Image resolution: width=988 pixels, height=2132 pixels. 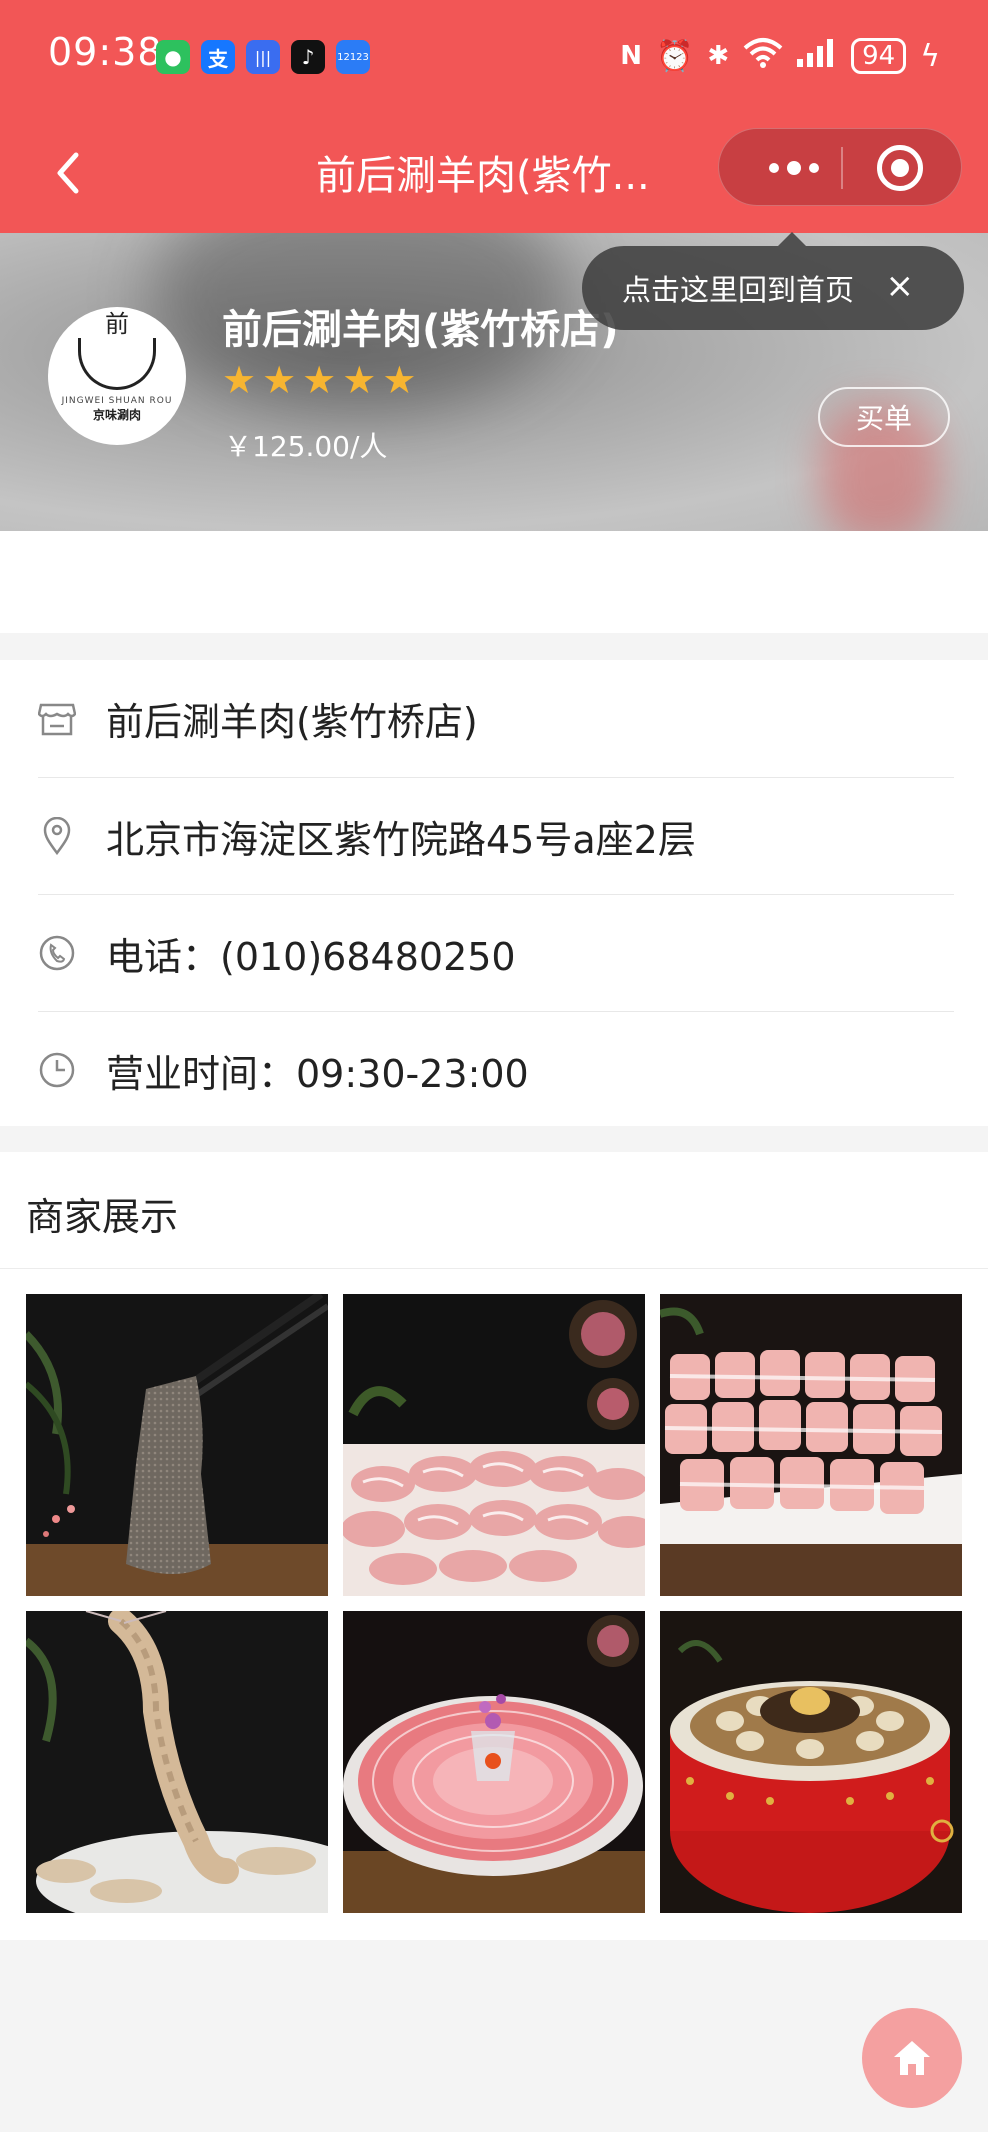 What do you see at coordinates (494, 57) in the screenshot?
I see `status-bar: 09:38 ● 支 ||| ♪ 12123 N ⏰ ✱ 94 ϟ` at bounding box center [494, 57].